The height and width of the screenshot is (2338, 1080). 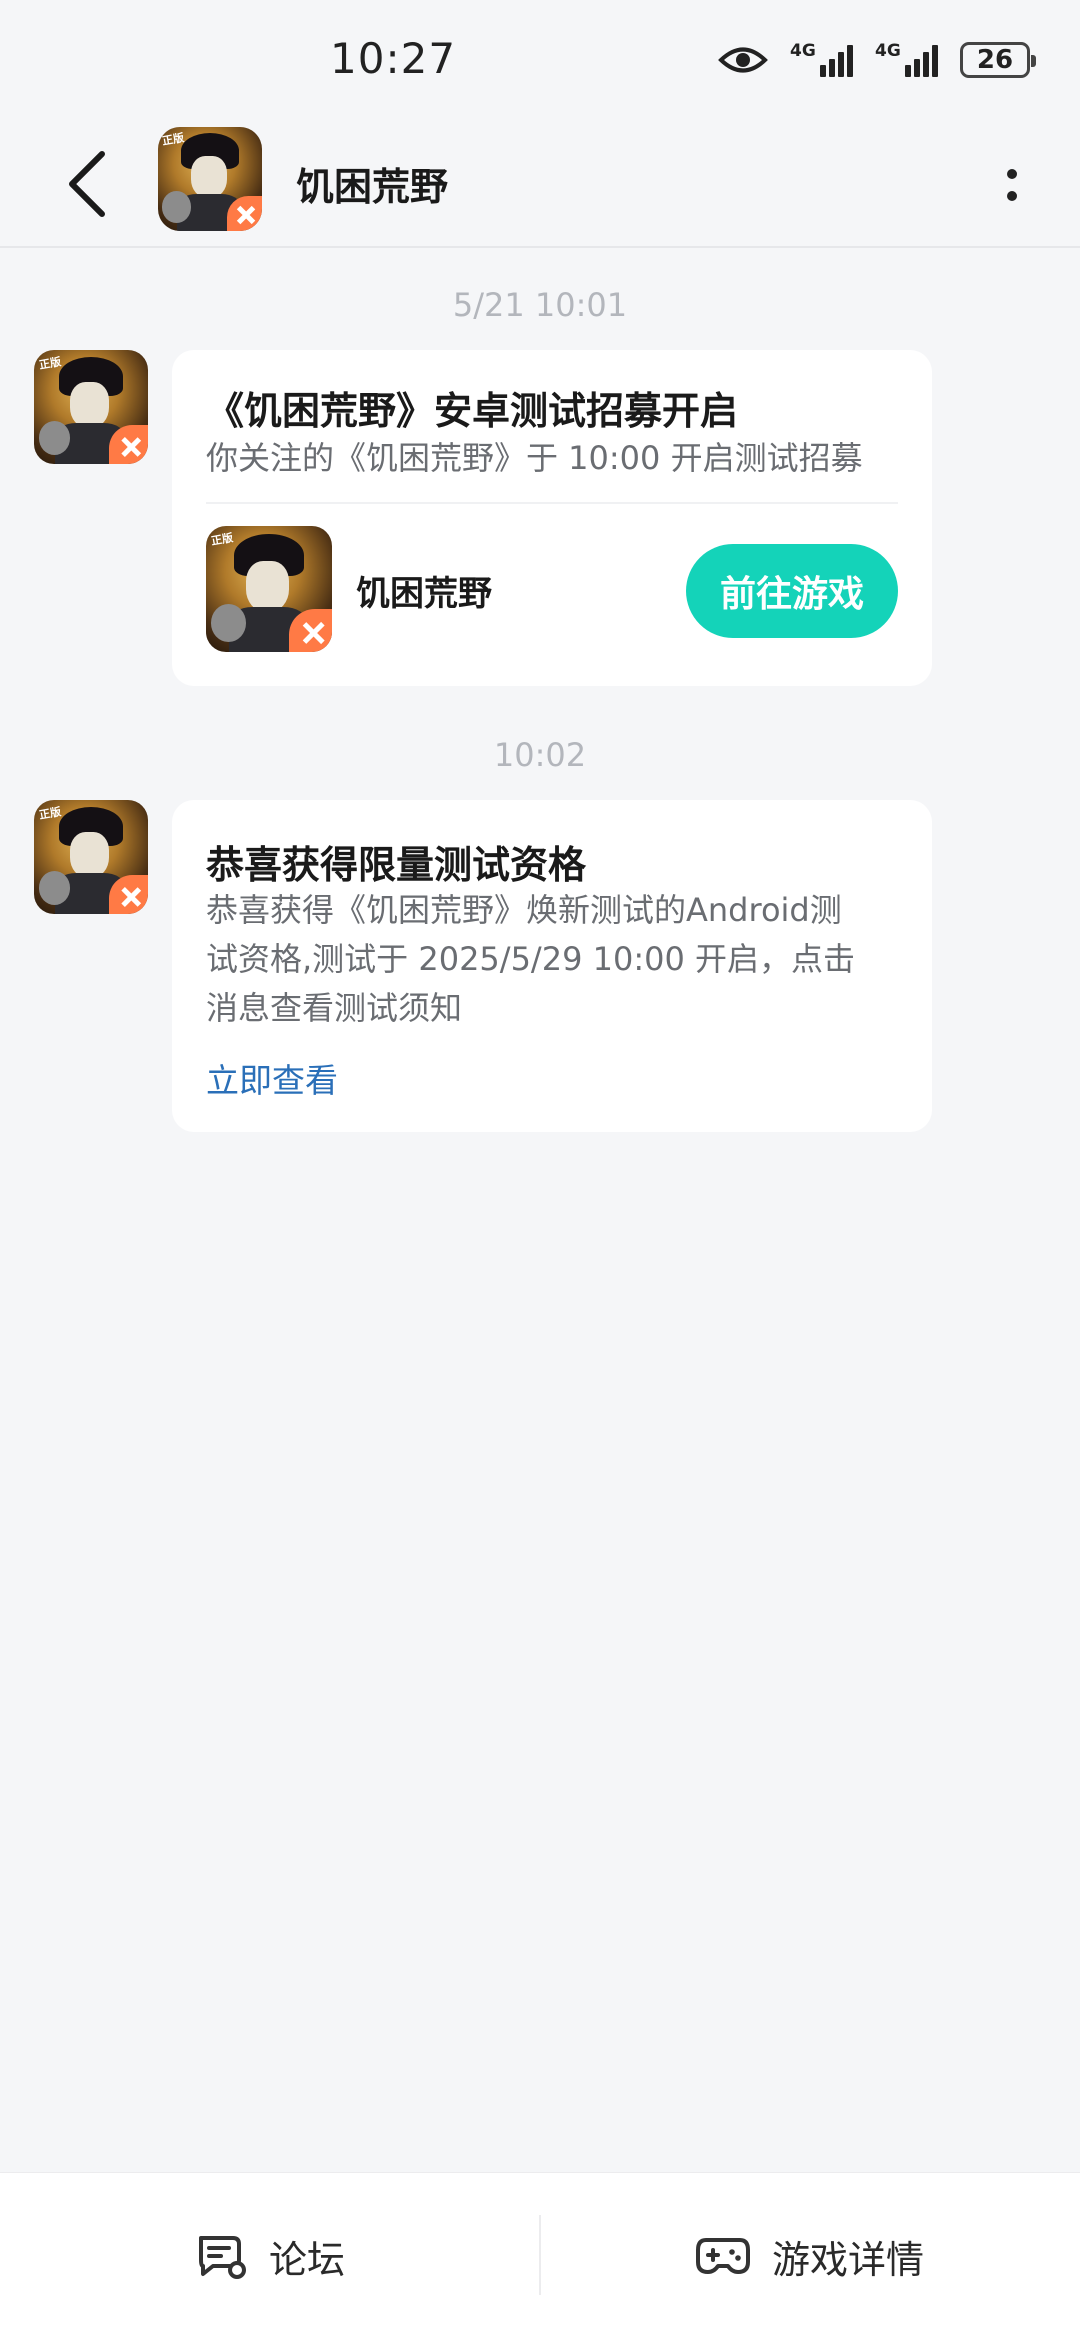 What do you see at coordinates (269, 589) in the screenshot?
I see `game-icon: 正版` at bounding box center [269, 589].